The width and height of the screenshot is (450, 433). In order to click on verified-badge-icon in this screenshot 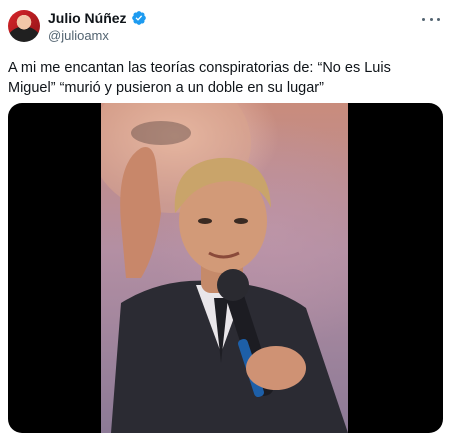, I will do `click(139, 18)`.